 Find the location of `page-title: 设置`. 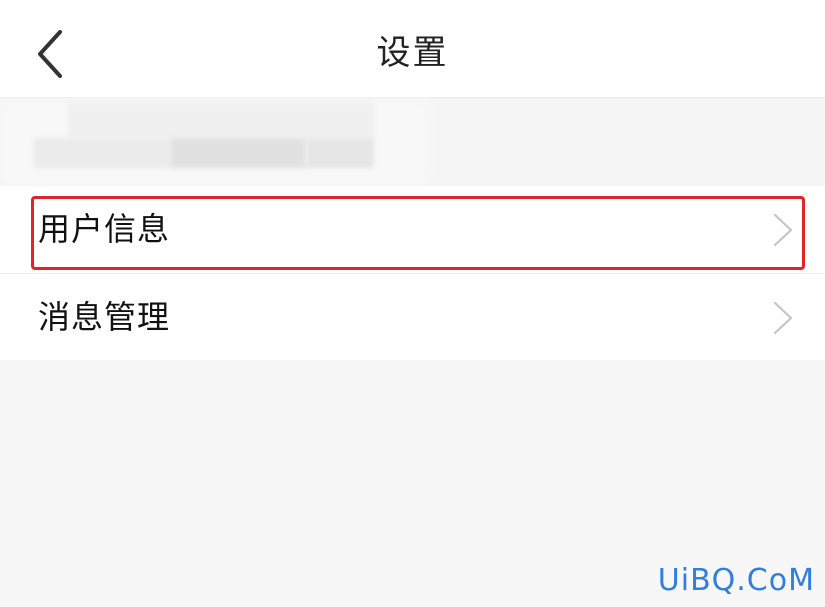

page-title: 设置 is located at coordinates (412, 53).